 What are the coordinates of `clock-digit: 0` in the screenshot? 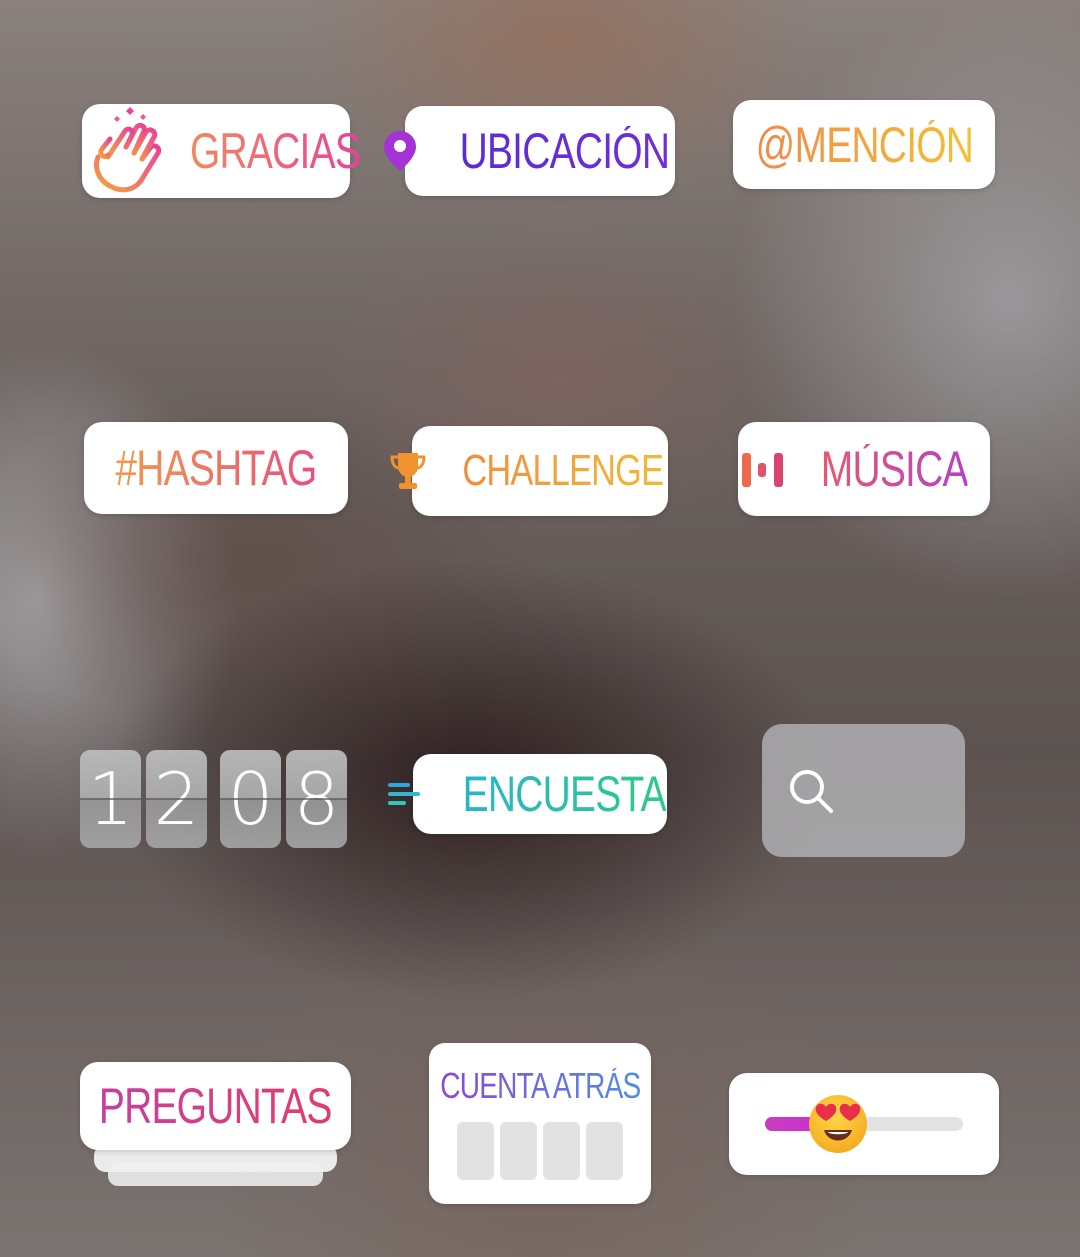 It's located at (250, 799).